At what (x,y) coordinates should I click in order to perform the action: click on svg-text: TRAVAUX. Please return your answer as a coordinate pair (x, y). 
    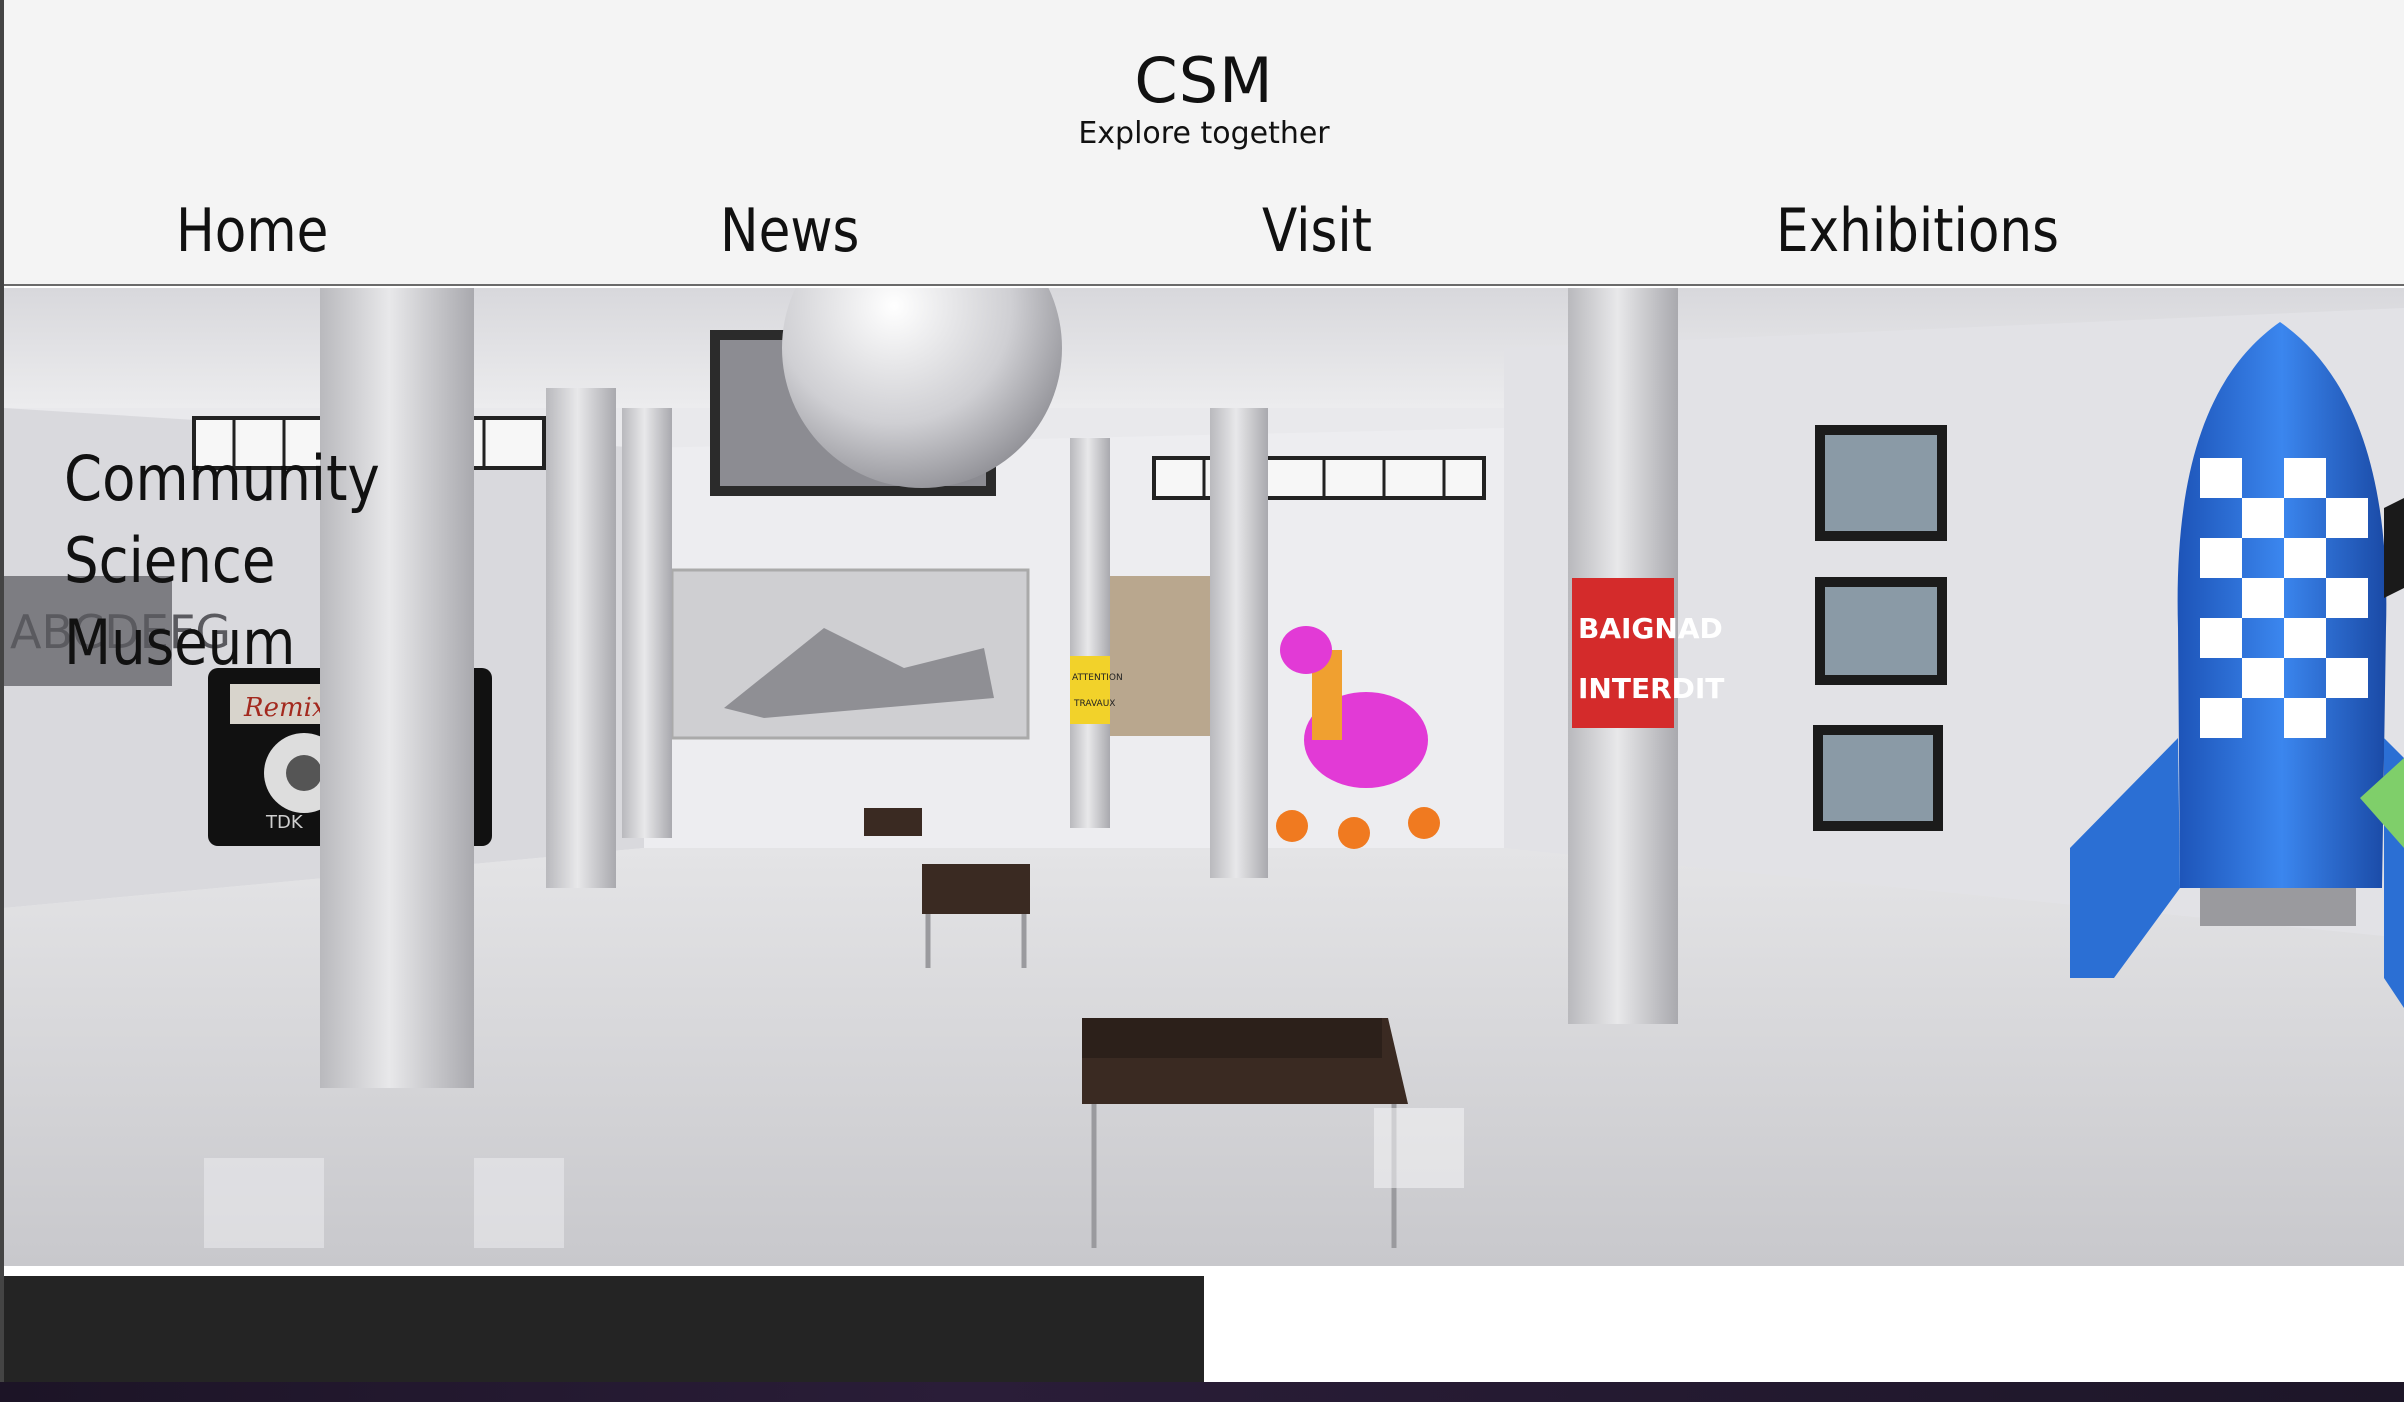
    Looking at the image, I should click on (1094, 704).